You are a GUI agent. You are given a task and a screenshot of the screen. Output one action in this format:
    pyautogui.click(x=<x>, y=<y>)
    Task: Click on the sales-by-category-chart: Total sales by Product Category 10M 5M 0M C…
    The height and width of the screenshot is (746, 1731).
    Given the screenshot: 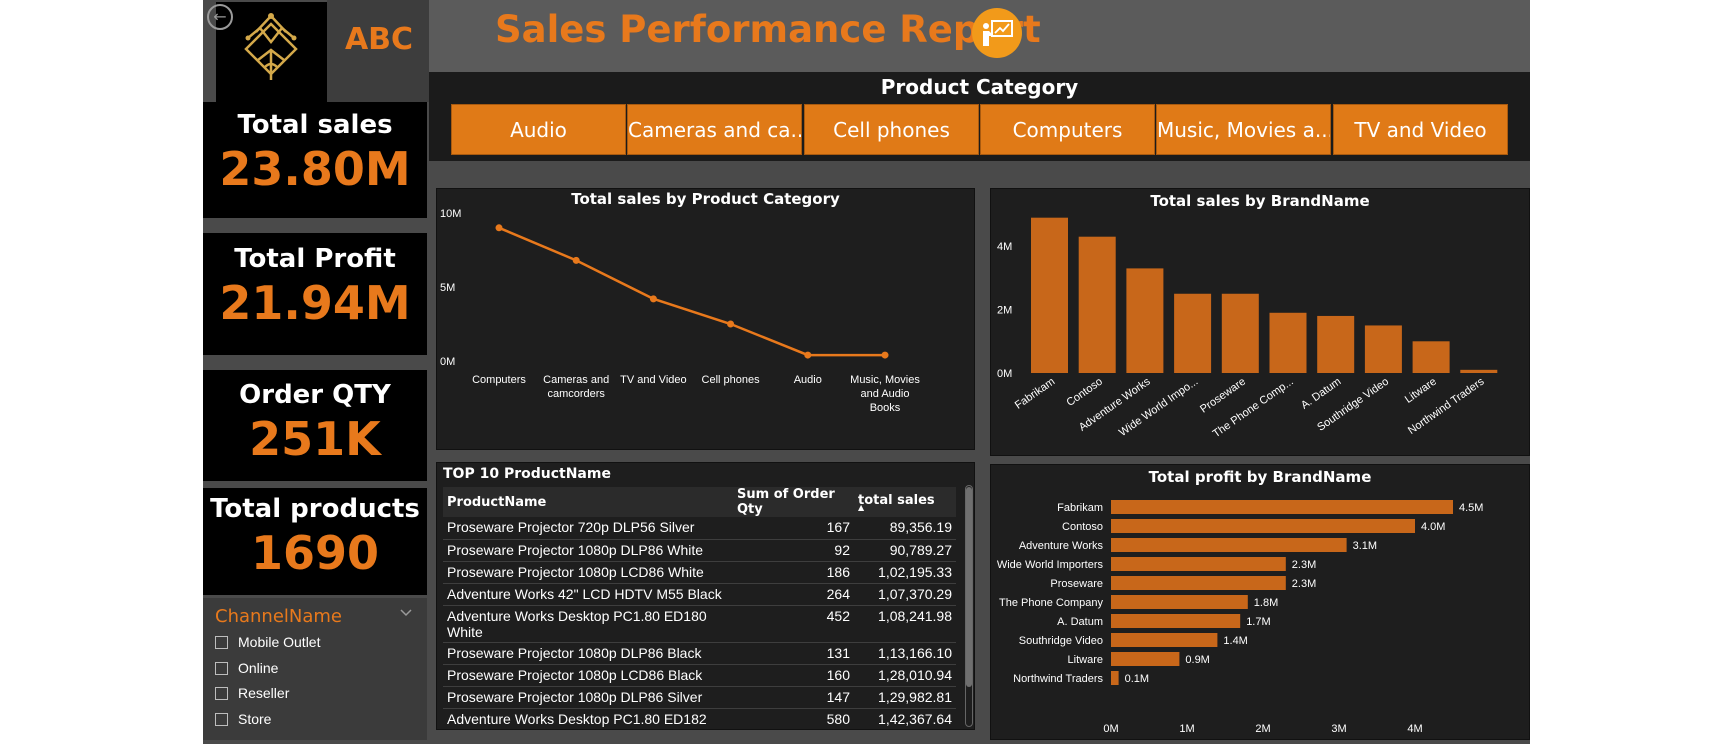 What is the action you would take?
    pyautogui.click(x=705, y=319)
    